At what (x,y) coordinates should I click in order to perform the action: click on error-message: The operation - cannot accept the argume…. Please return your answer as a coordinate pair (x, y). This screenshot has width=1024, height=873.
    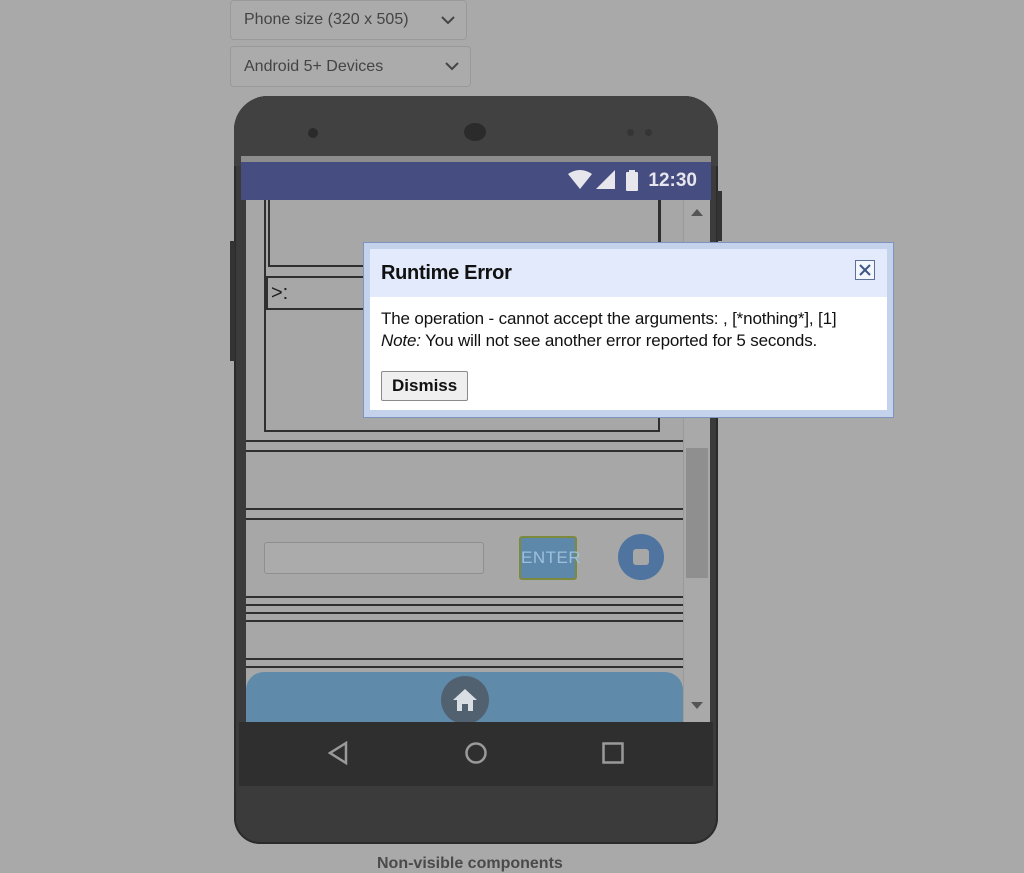
    Looking at the image, I should click on (609, 318).